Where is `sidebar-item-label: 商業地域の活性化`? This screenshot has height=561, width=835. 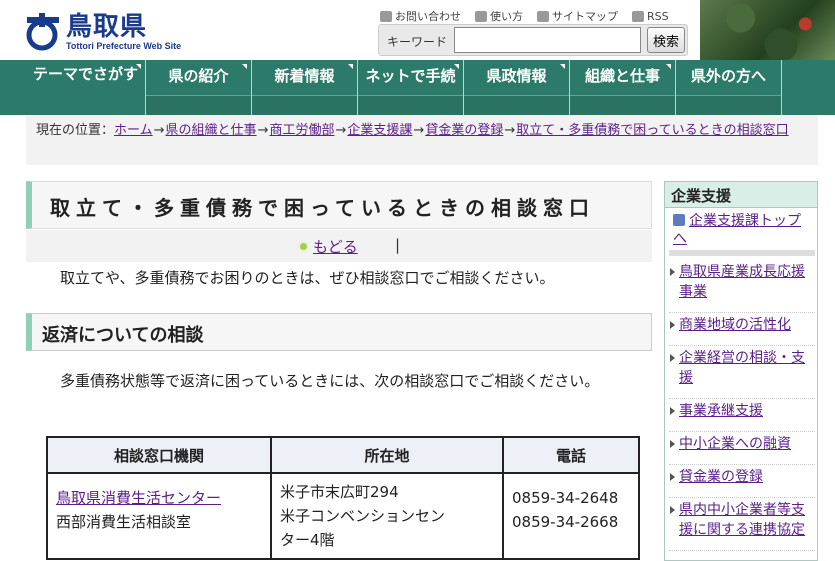
sidebar-item-label: 商業地域の活性化 is located at coordinates (735, 325).